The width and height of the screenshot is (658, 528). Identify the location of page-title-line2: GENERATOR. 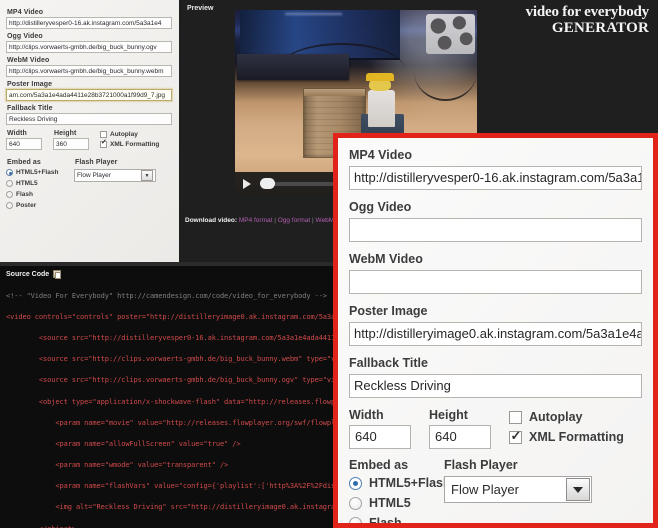
(600, 27).